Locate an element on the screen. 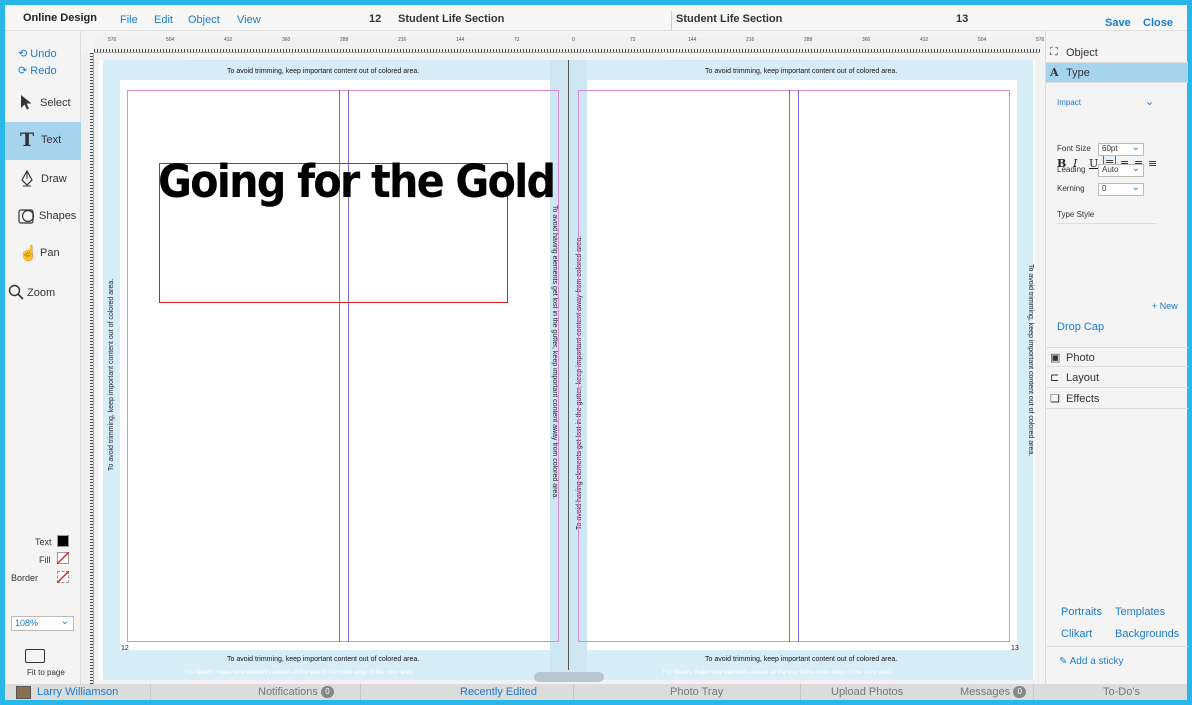  font-size-select: 60pt ⌄ is located at coordinates (1121, 149).